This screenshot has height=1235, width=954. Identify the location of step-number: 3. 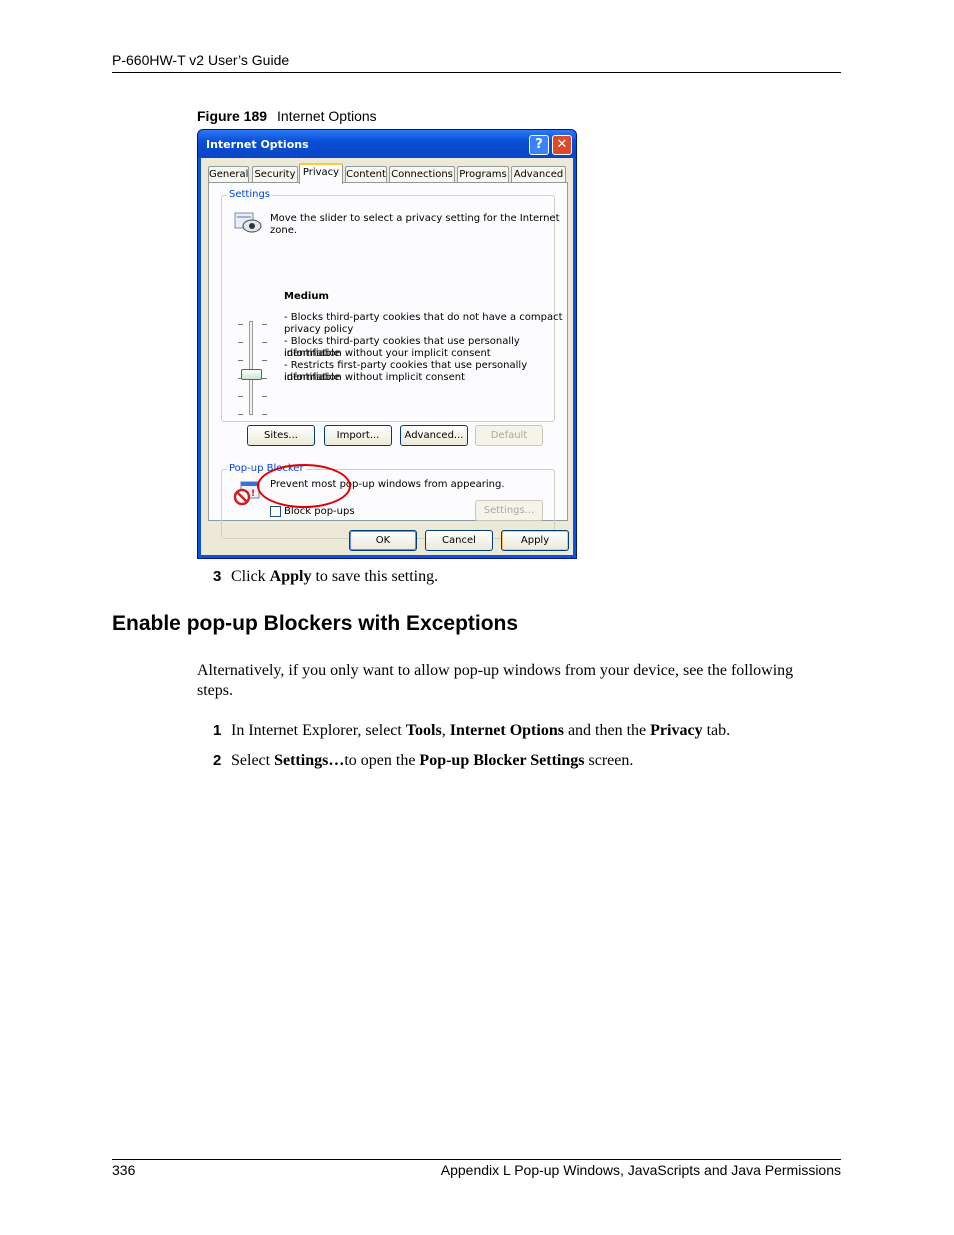
(217, 576).